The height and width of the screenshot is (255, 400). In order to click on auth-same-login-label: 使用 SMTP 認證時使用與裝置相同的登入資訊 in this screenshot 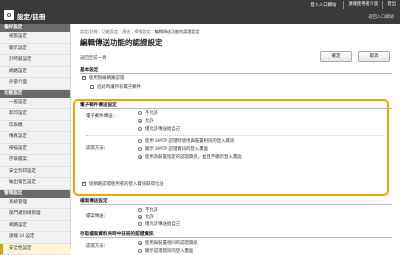, I will do `click(189, 141)`.